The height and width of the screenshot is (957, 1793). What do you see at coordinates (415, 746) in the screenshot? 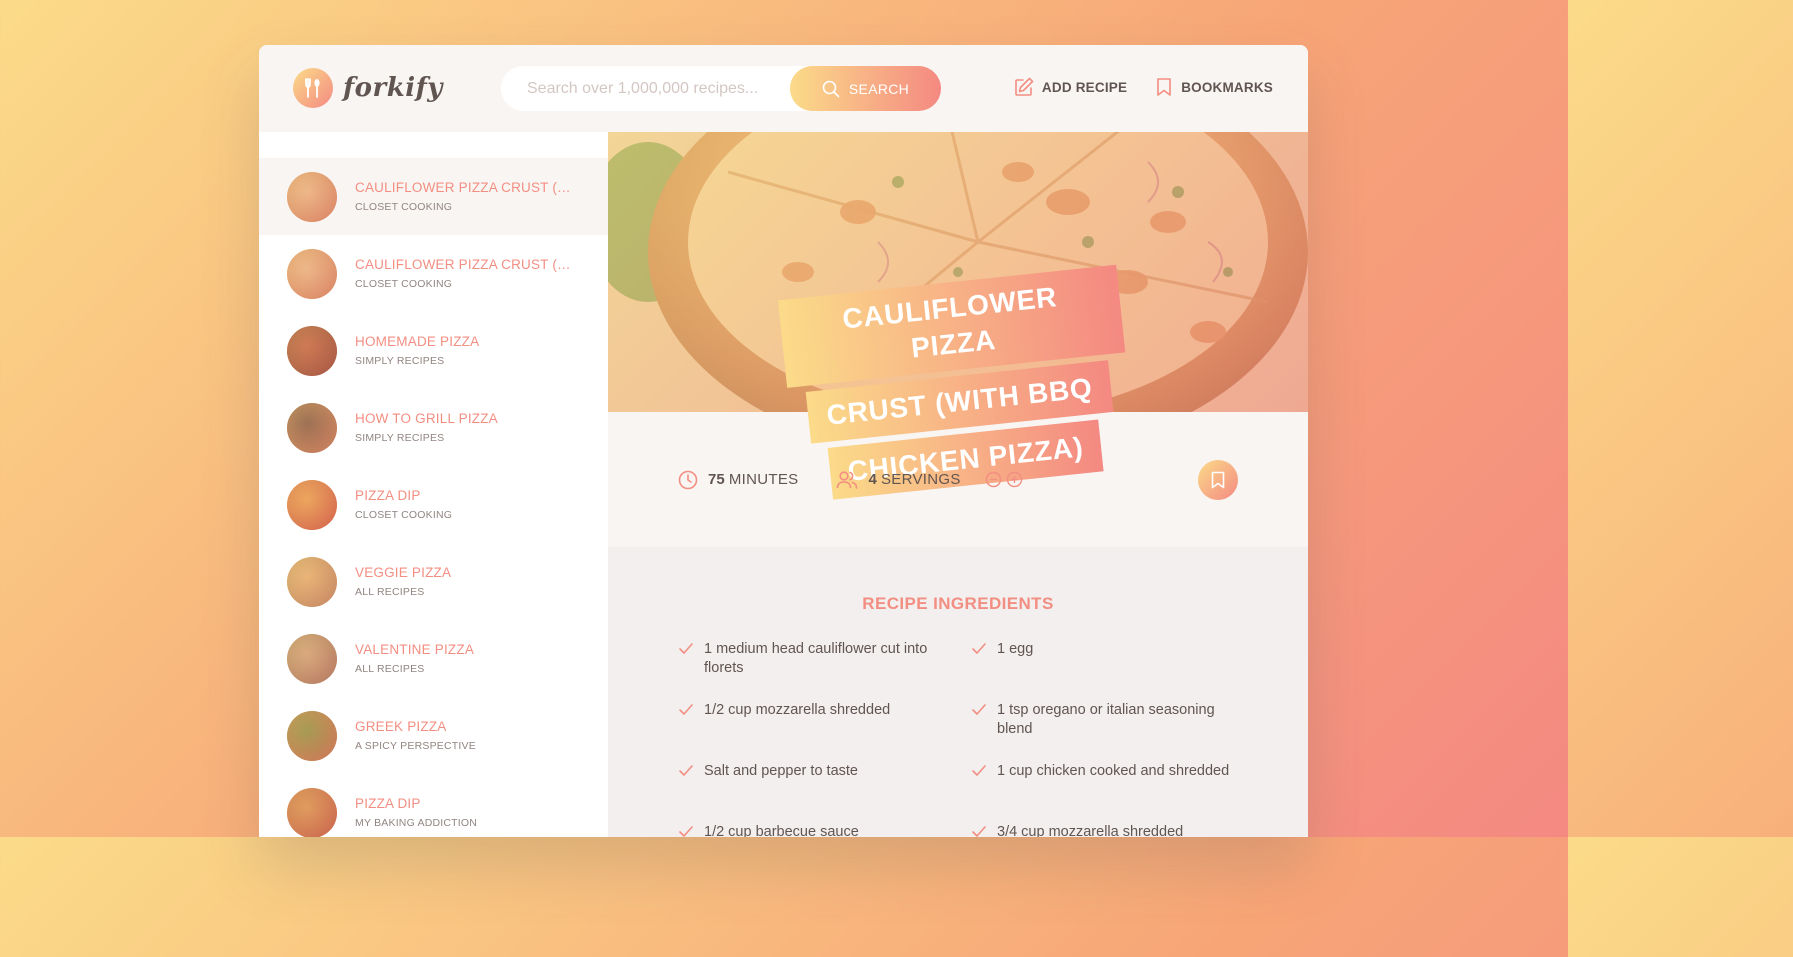
I see `result-publisher: A SPICY PERSPECTIVE` at bounding box center [415, 746].